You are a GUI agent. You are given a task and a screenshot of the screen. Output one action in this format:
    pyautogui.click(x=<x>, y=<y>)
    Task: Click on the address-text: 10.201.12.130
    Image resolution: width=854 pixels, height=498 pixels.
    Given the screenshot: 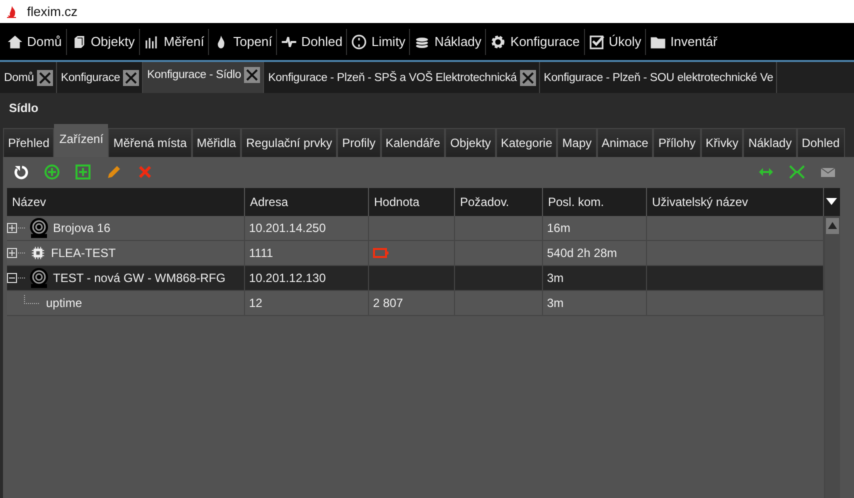 What is the action you would take?
    pyautogui.click(x=287, y=278)
    